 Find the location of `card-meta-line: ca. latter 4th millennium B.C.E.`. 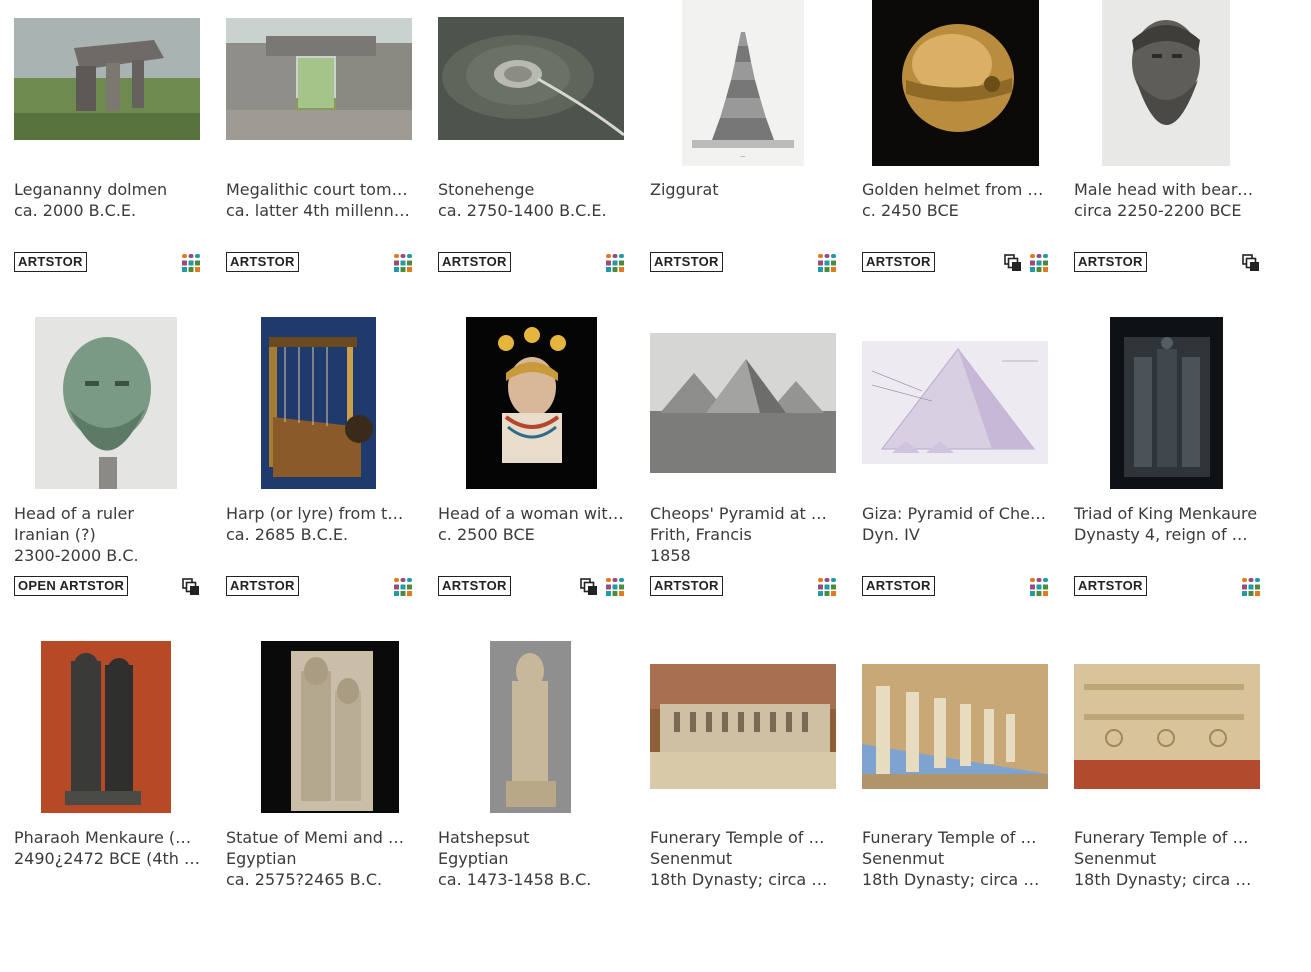

card-meta-line: ca. latter 4th millennium B.C.E. is located at coordinates (319, 210).